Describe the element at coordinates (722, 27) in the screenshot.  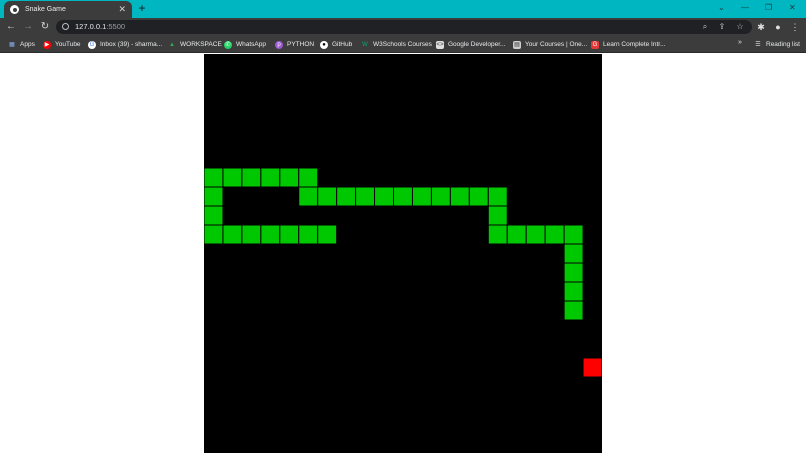
I see `share-icon: ⇪` at that location.